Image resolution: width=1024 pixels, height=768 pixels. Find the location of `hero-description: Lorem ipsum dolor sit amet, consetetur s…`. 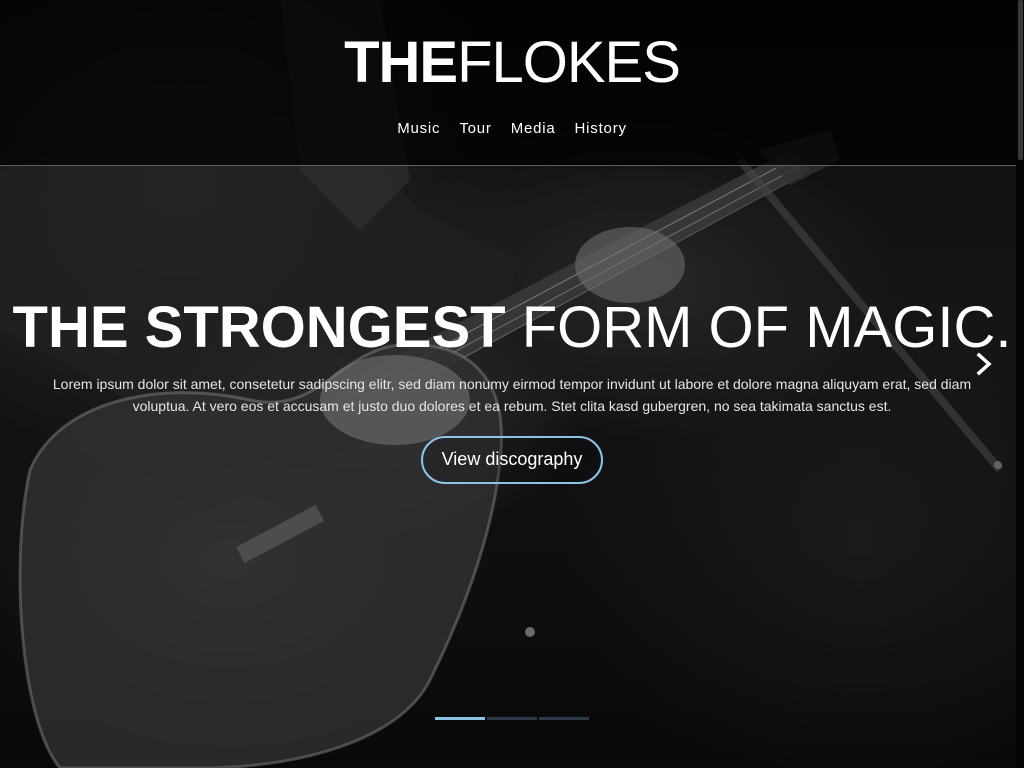

hero-description: Lorem ipsum dolor sit amet, consetetur s… is located at coordinates (512, 395).